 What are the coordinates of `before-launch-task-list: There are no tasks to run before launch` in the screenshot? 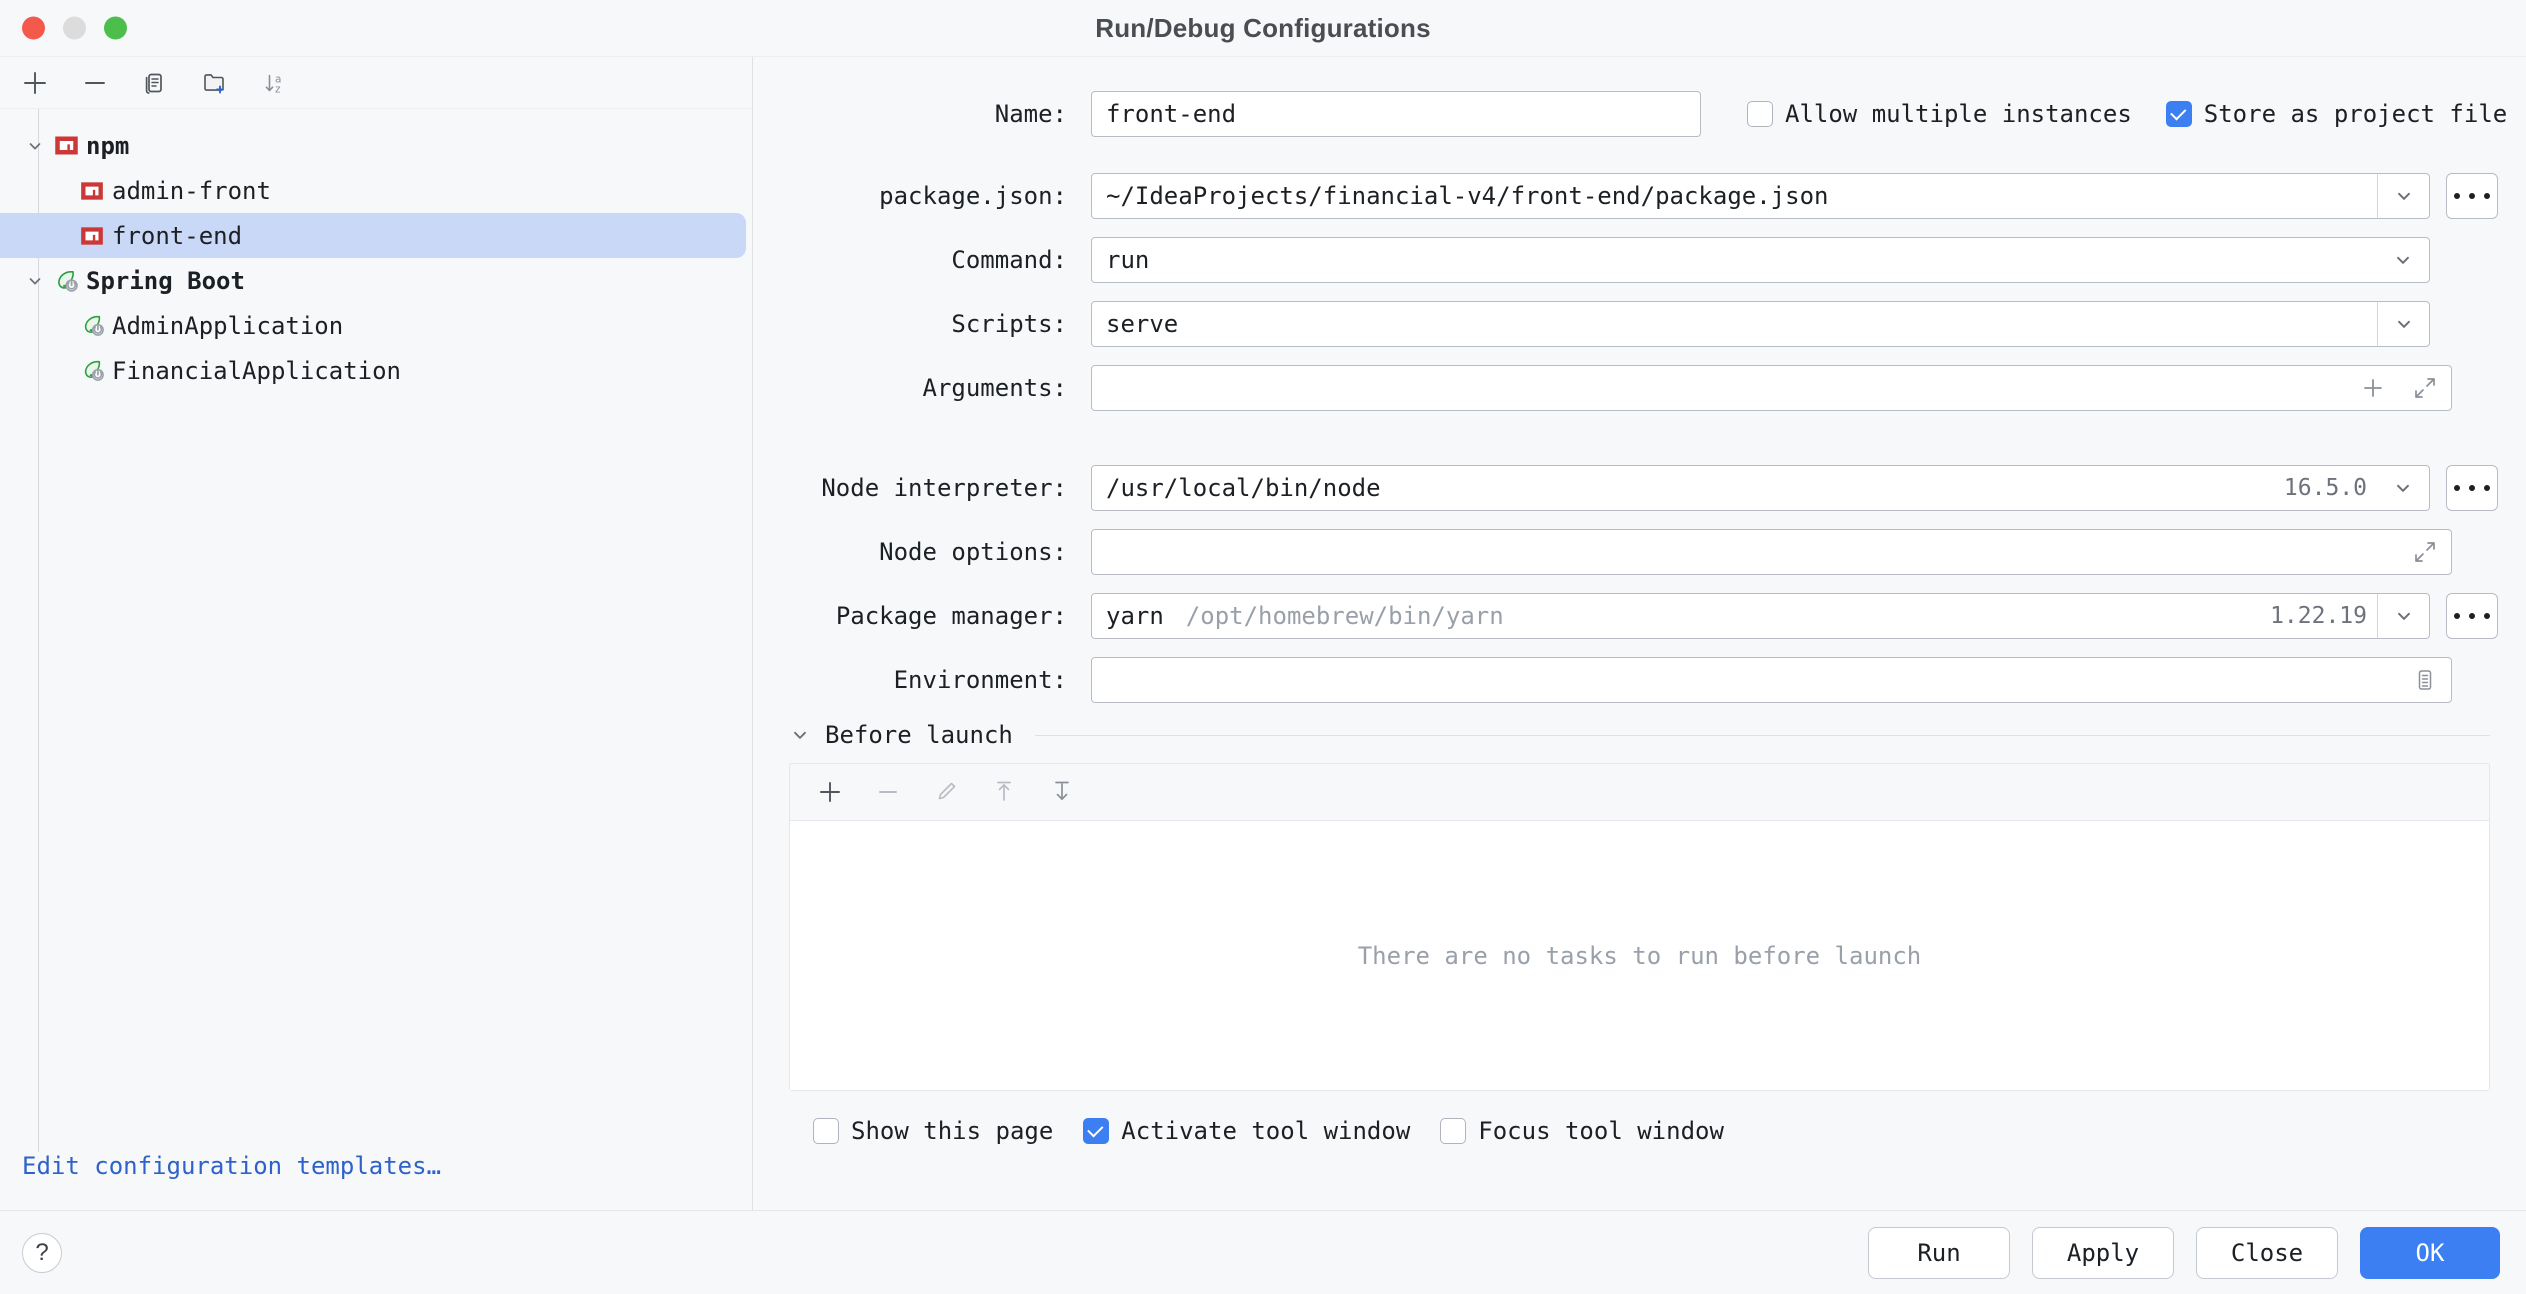 It's located at (1639, 955).